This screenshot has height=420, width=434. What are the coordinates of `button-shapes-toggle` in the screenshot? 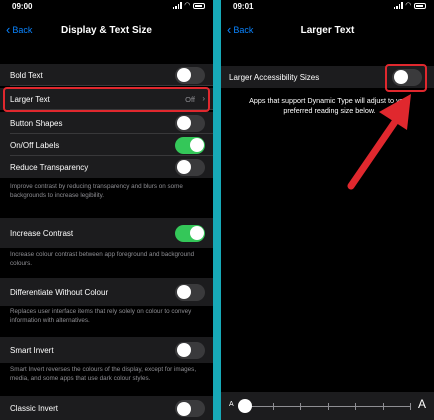 It's located at (190, 123).